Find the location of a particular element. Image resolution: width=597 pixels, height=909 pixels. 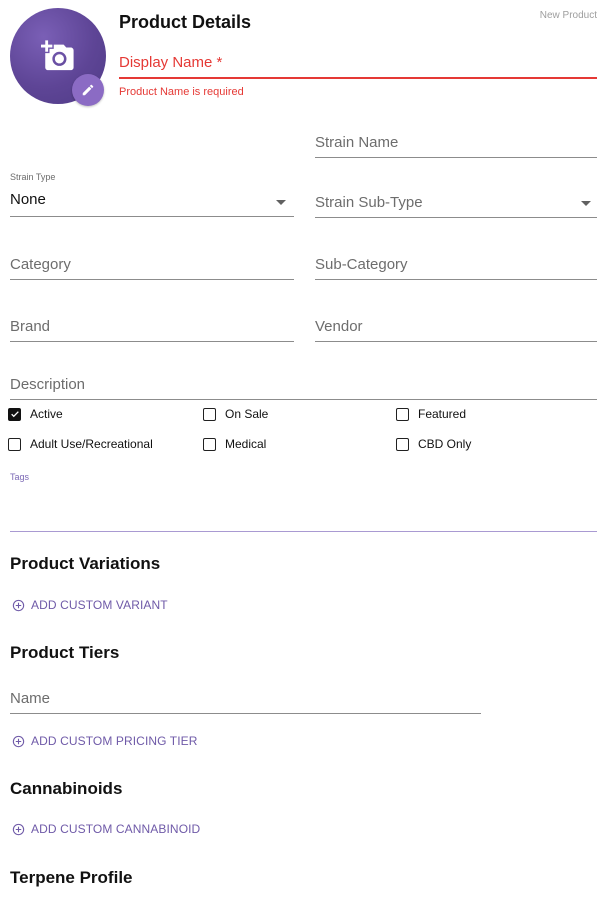

pencil-icon is located at coordinates (88, 90).